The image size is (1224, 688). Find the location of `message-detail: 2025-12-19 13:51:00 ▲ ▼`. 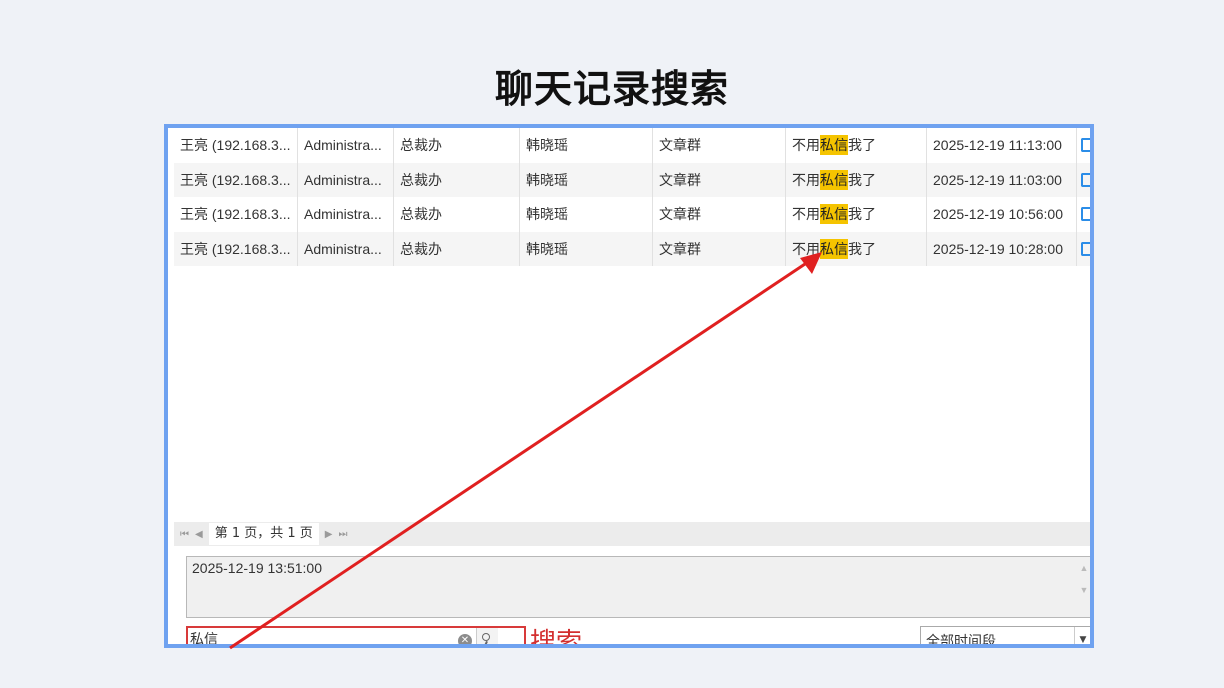

message-detail: 2025-12-19 13:51:00 ▲ ▼ is located at coordinates (638, 587).